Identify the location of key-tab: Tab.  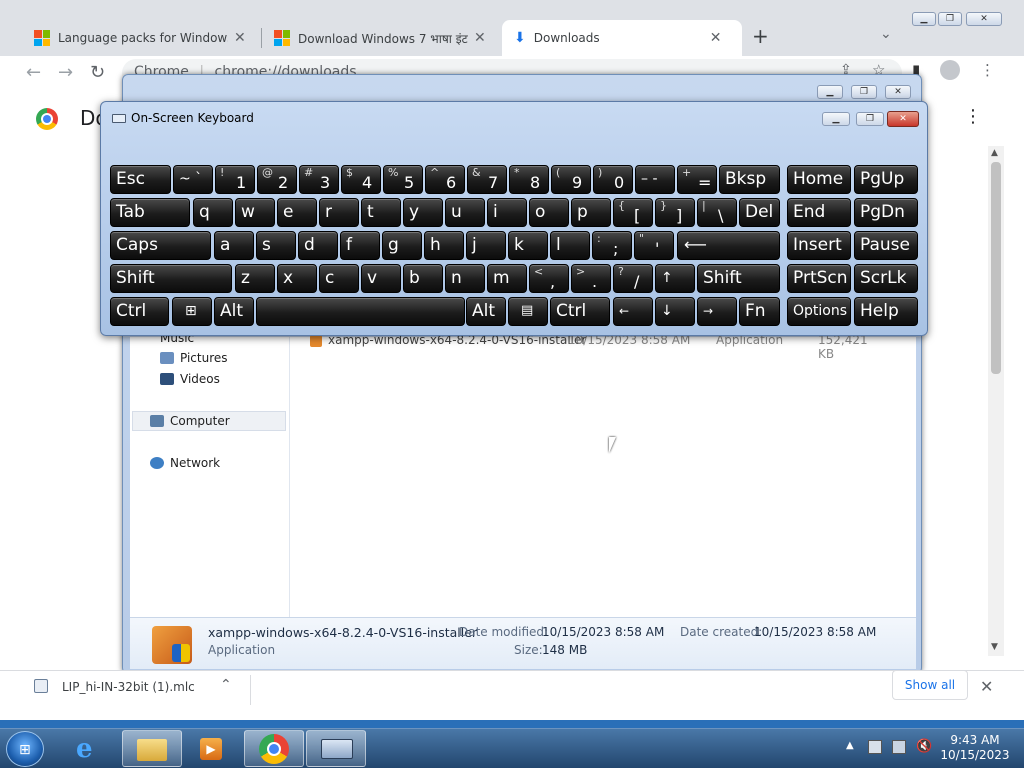
(150, 212).